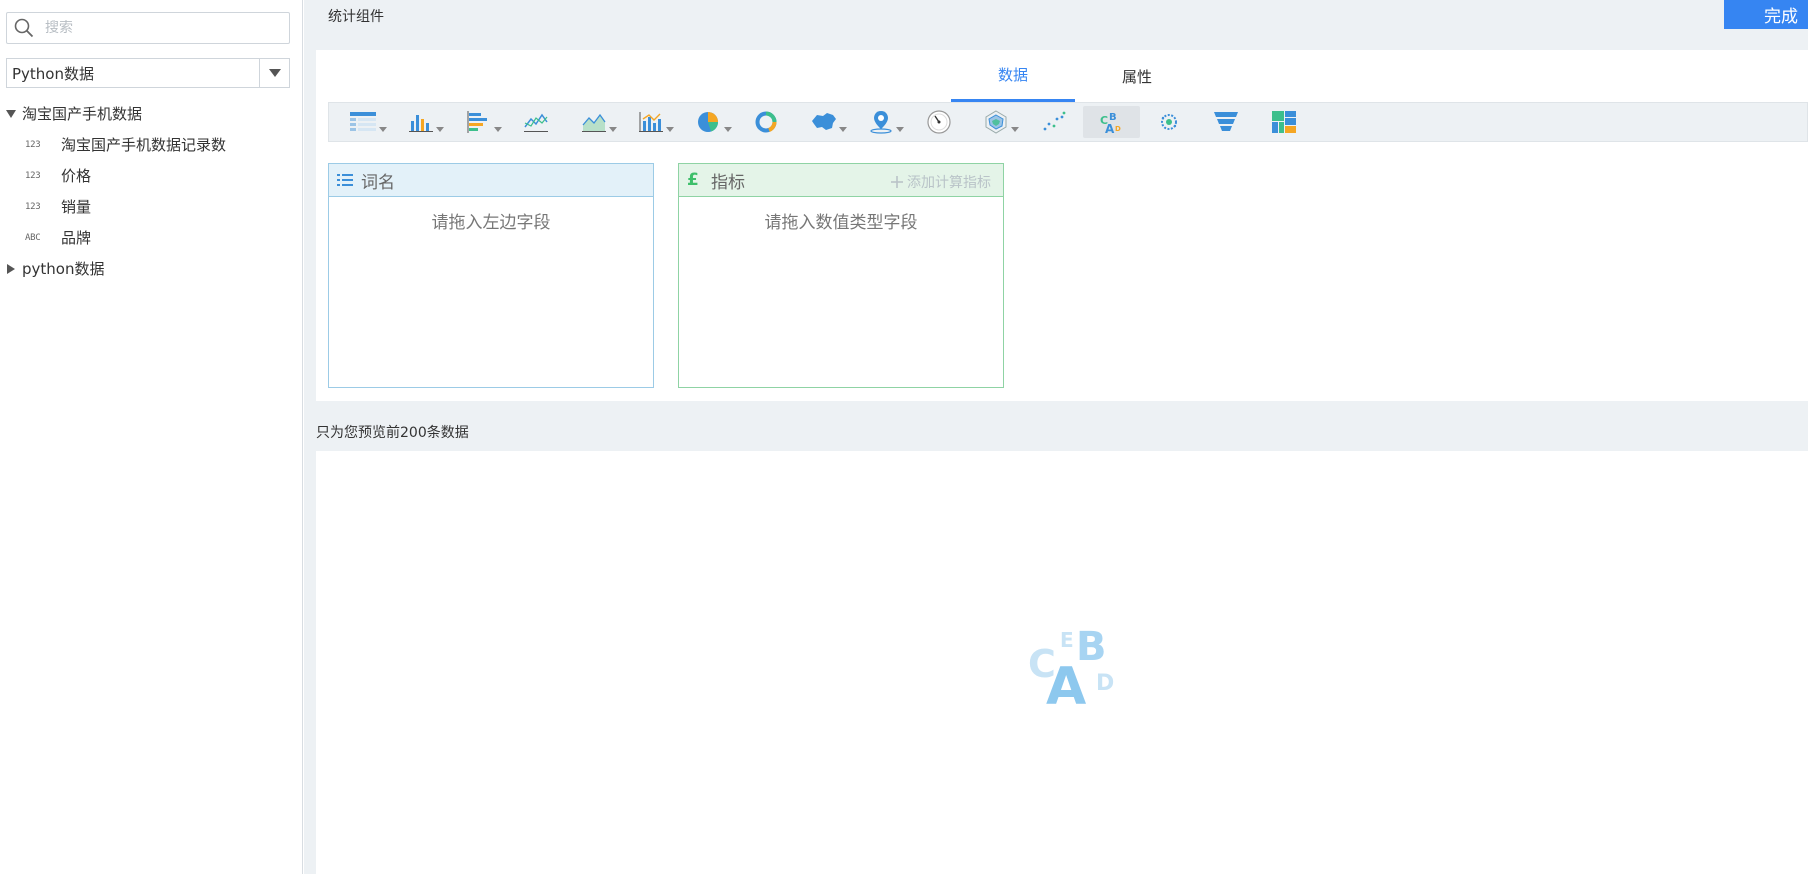 Image resolution: width=1808 pixels, height=874 pixels. What do you see at coordinates (11, 268) in the screenshot?
I see `caret-right-icon` at bounding box center [11, 268].